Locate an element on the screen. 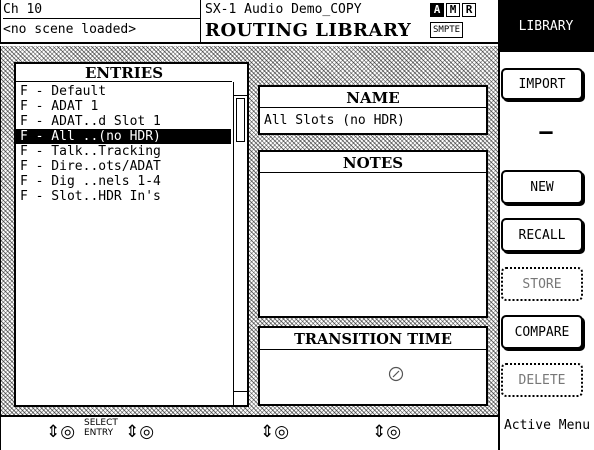 The width and height of the screenshot is (594, 450). tab-library: LIBRARY is located at coordinates (546, 26).